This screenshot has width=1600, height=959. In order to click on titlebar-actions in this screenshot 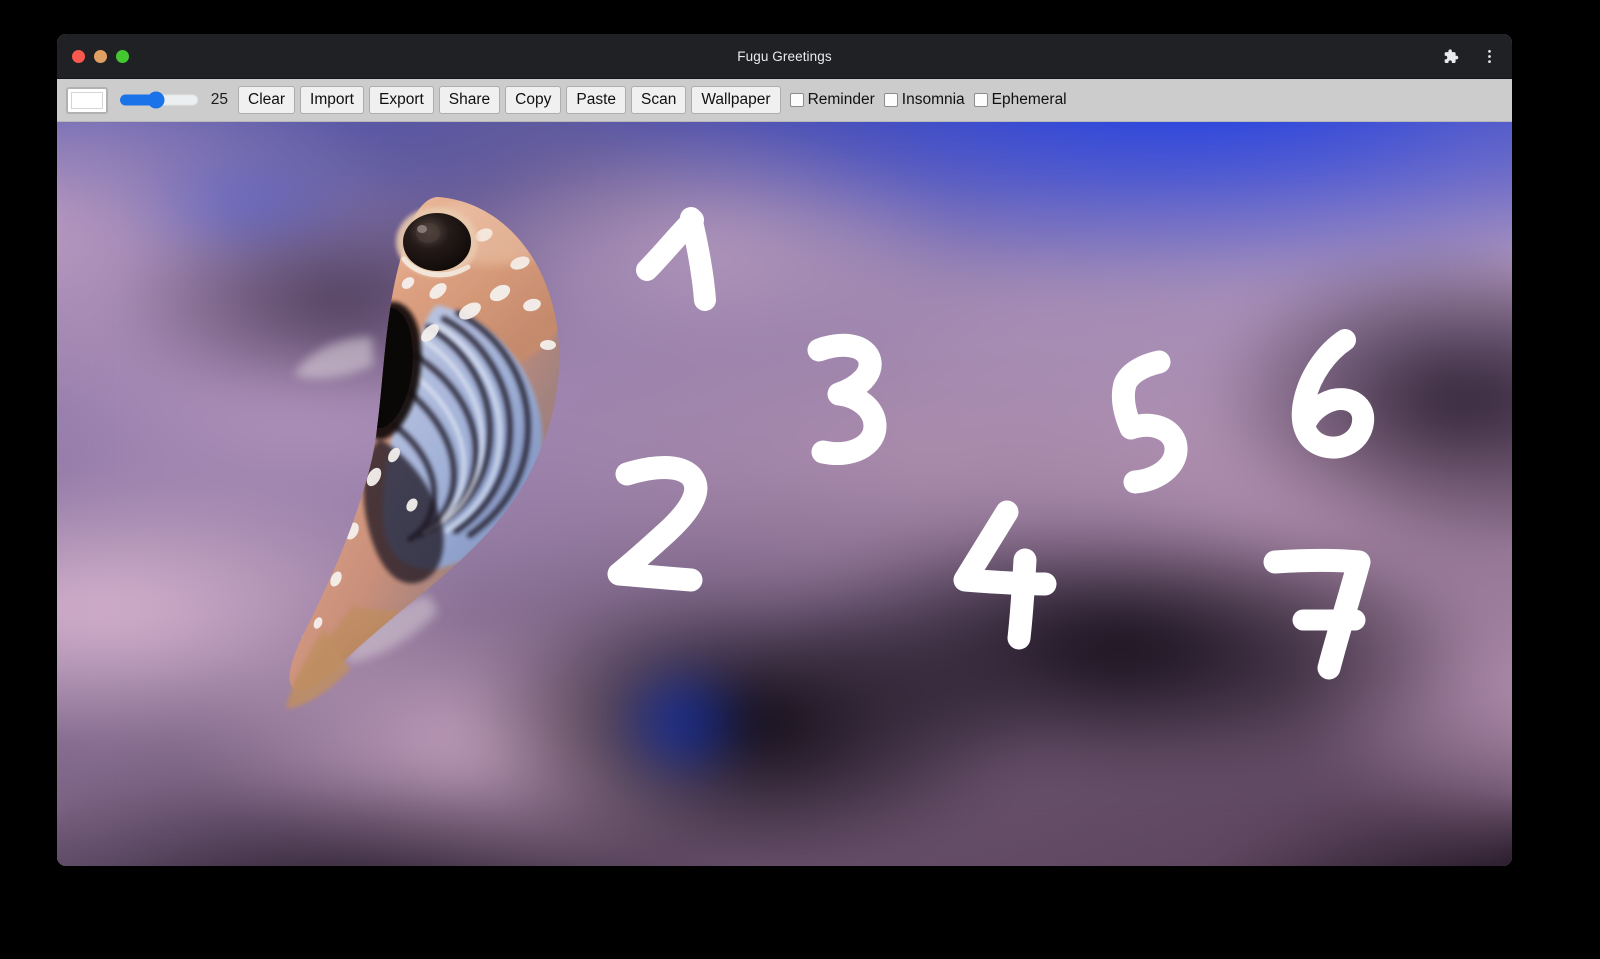, I will do `click(1469, 56)`.